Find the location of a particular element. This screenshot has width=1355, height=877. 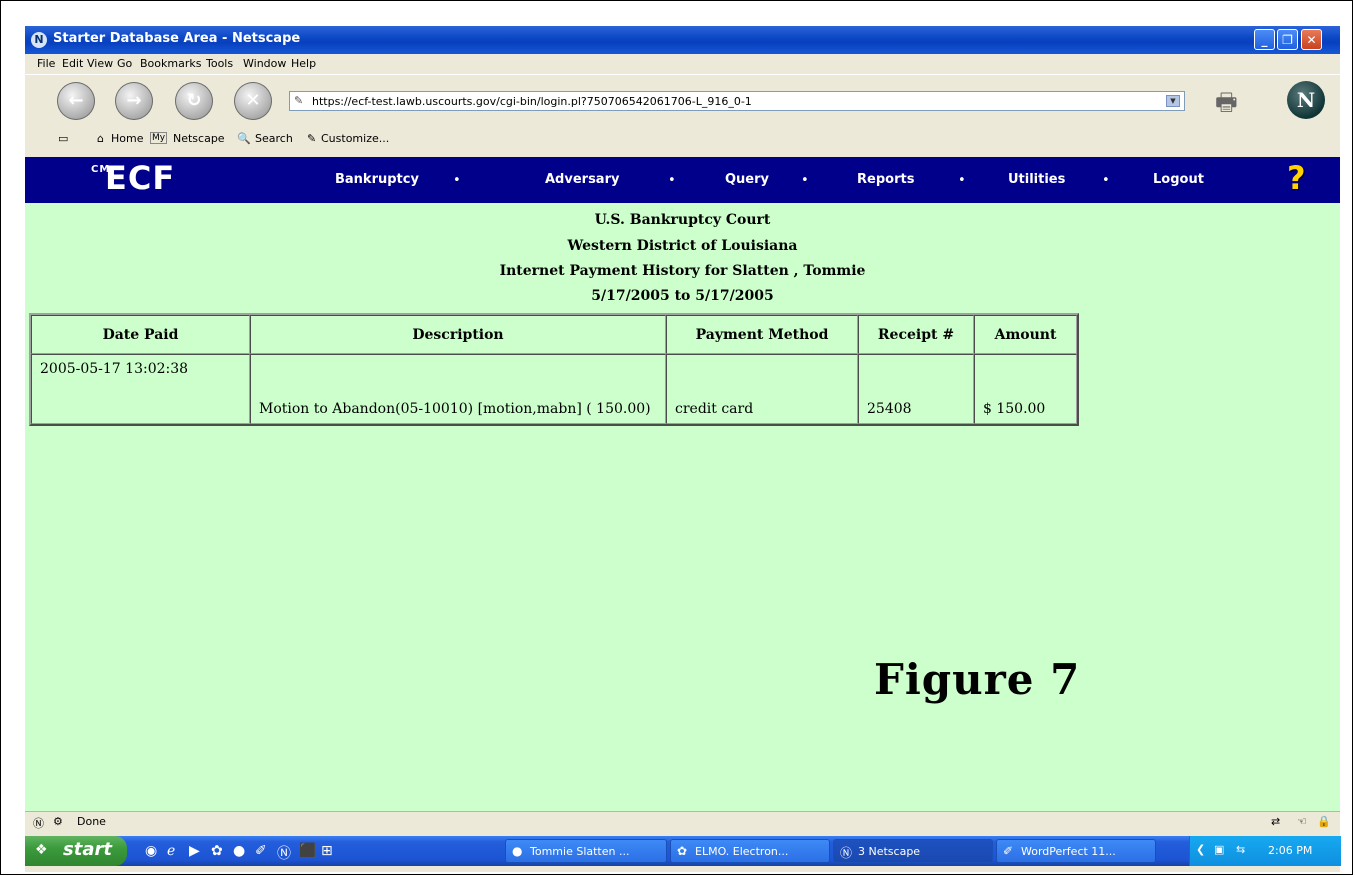

customize-icon: ✎ is located at coordinates (312, 138).